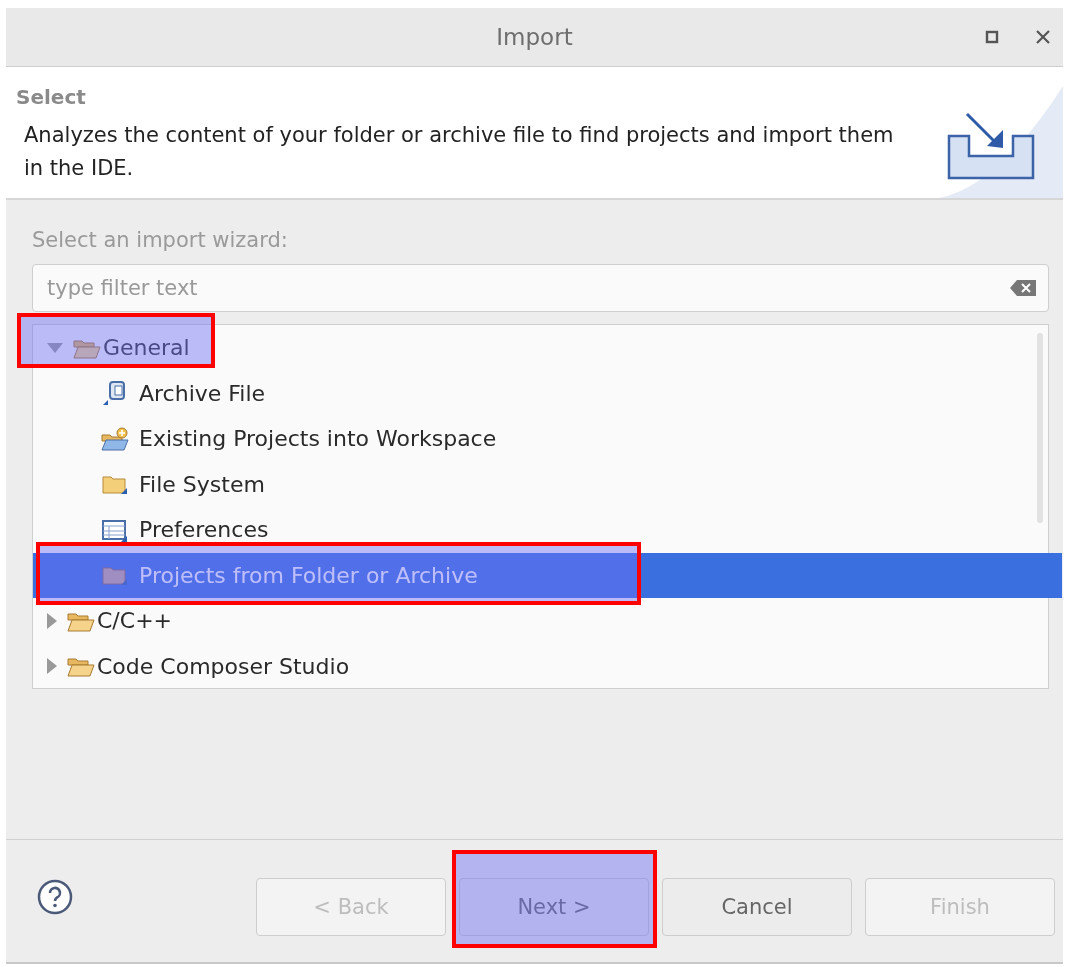  Describe the element at coordinates (1001, 142) in the screenshot. I see `import-tray-icon` at that location.